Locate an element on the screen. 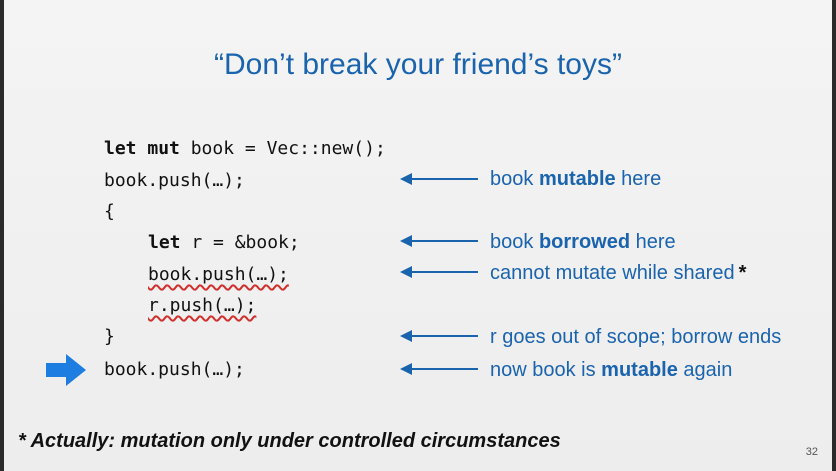 This screenshot has height=471, width=836. code-error-squiggle: r.push(…); is located at coordinates (202, 305).